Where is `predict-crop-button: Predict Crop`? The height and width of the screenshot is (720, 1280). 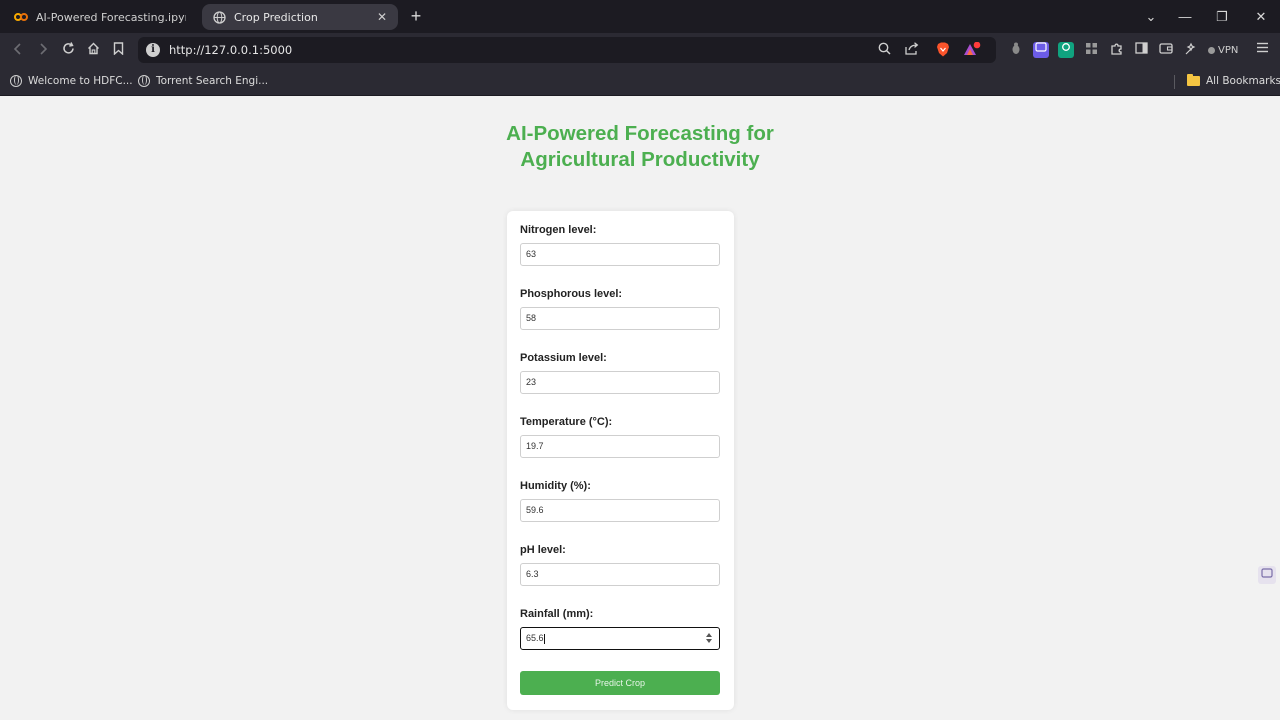 predict-crop-button: Predict Crop is located at coordinates (620, 683).